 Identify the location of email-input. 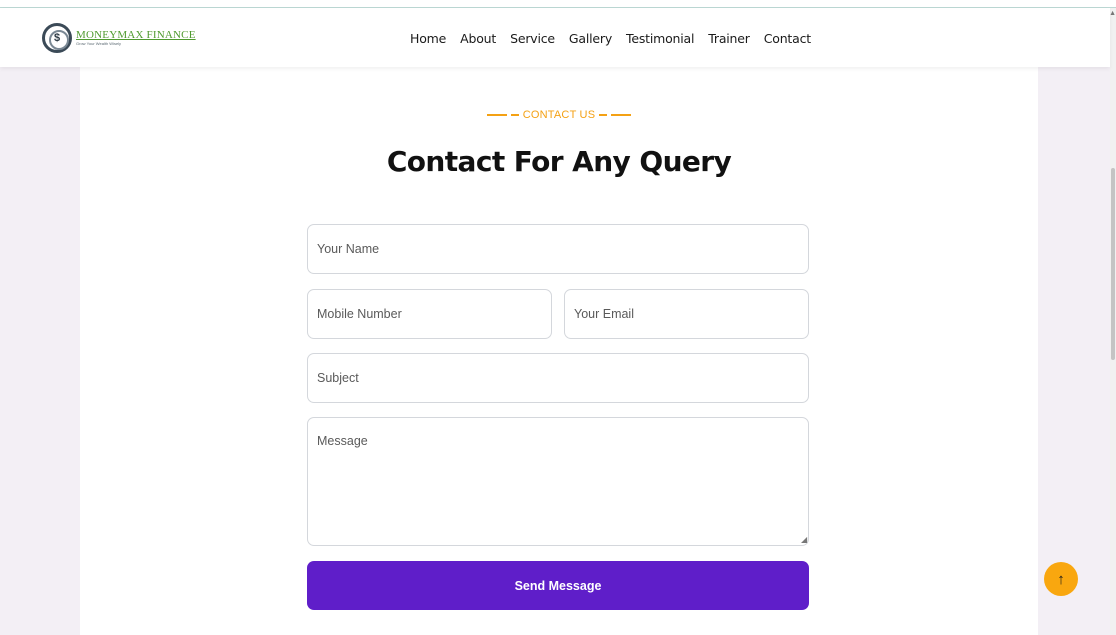
(686, 314).